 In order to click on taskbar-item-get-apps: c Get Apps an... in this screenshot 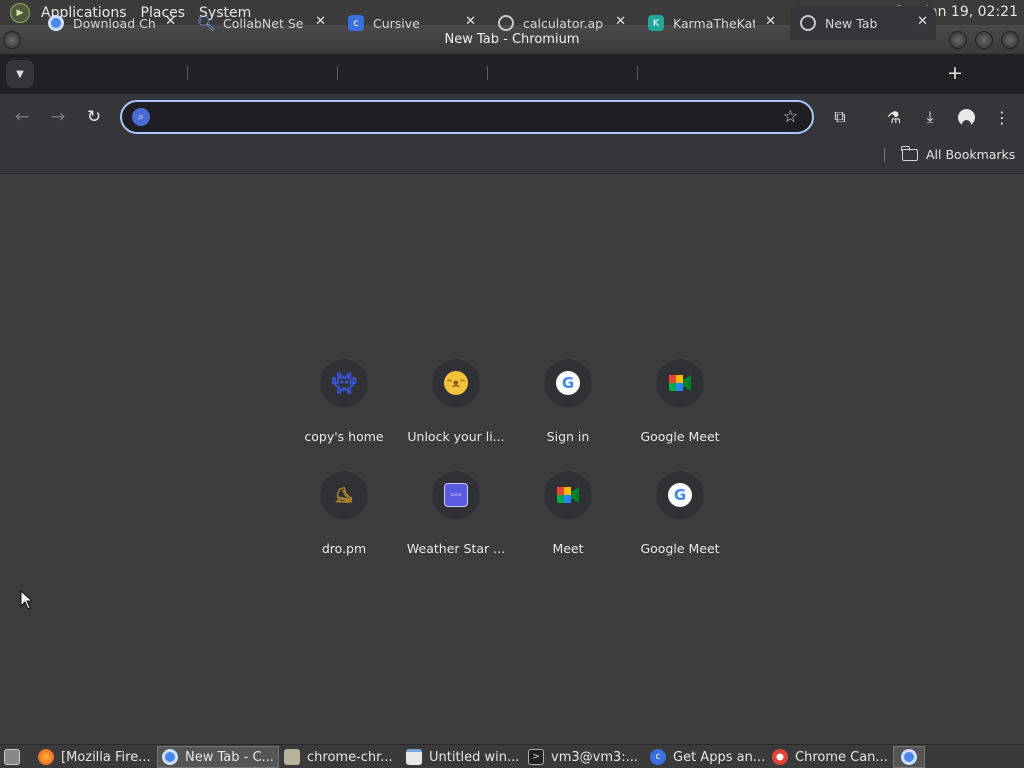, I will do `click(706, 757)`.